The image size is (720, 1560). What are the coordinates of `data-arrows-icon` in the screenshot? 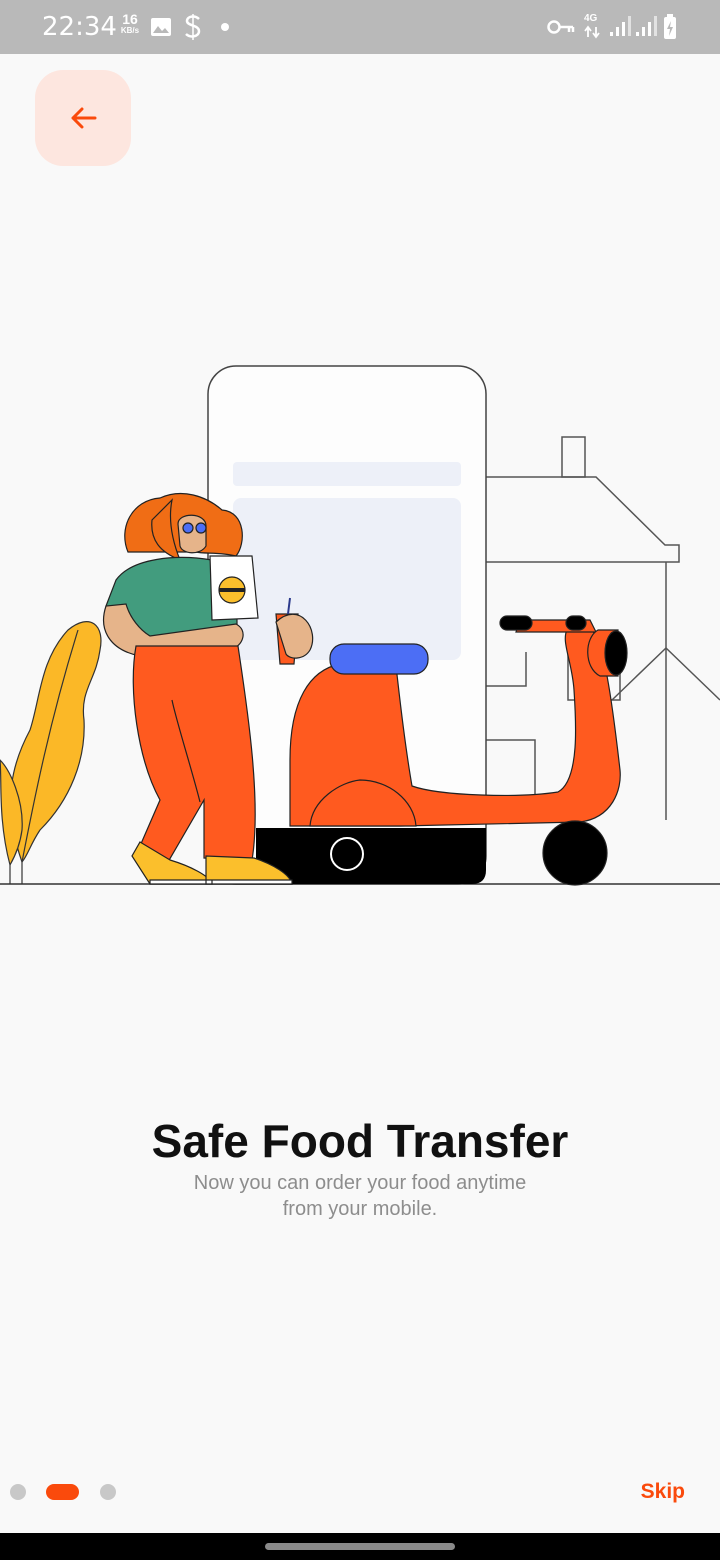 It's located at (592, 32).